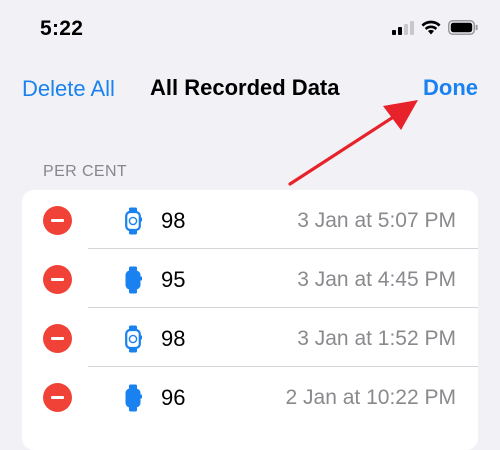  What do you see at coordinates (250, 219) in the screenshot?
I see `list-item: 98 3 Jan at 5:07 PM` at bounding box center [250, 219].